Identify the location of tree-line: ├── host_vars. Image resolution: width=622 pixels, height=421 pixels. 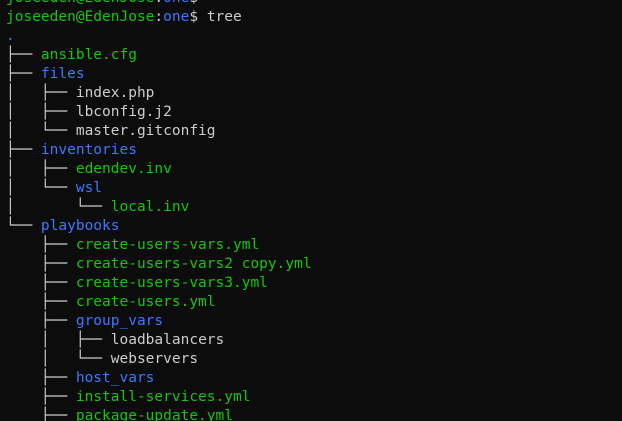
(159, 378).